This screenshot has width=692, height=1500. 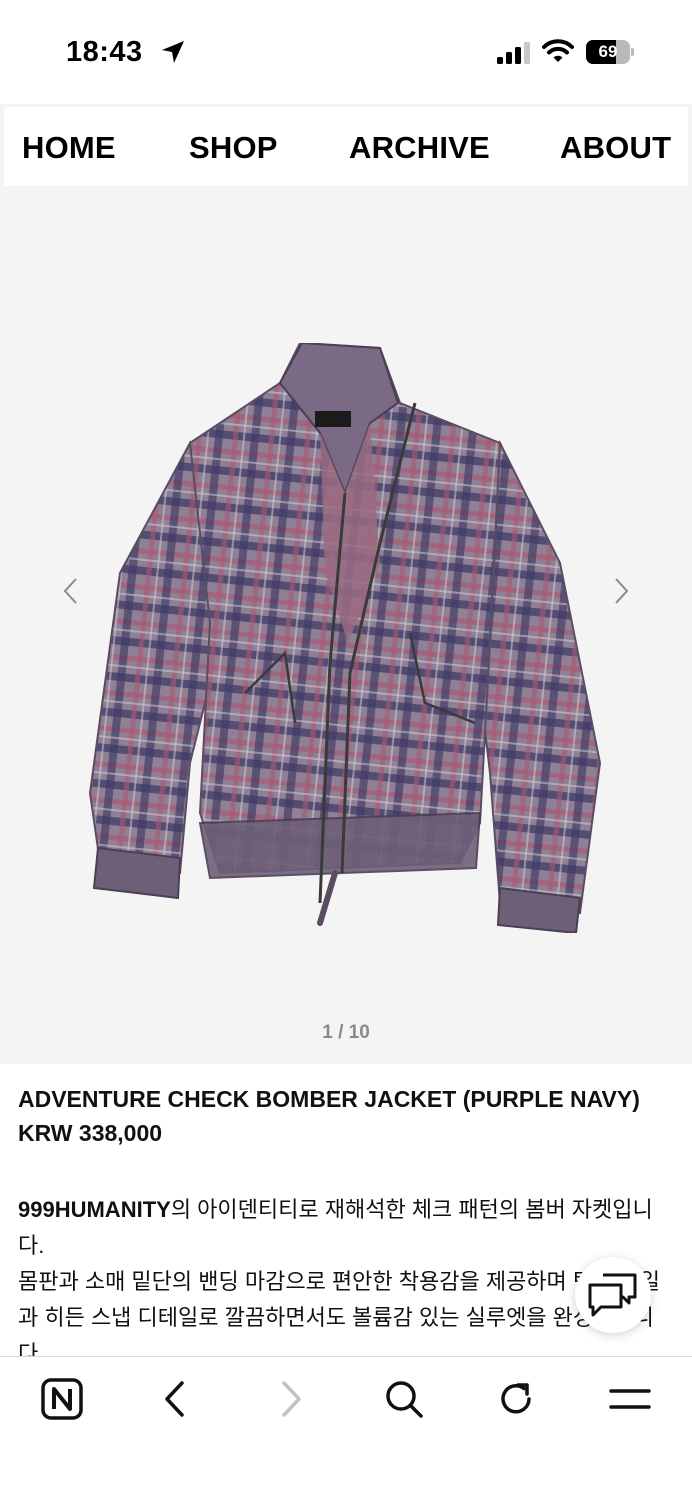 What do you see at coordinates (346, 52) in the screenshot?
I see `status-bar: 18:43 69` at bounding box center [346, 52].